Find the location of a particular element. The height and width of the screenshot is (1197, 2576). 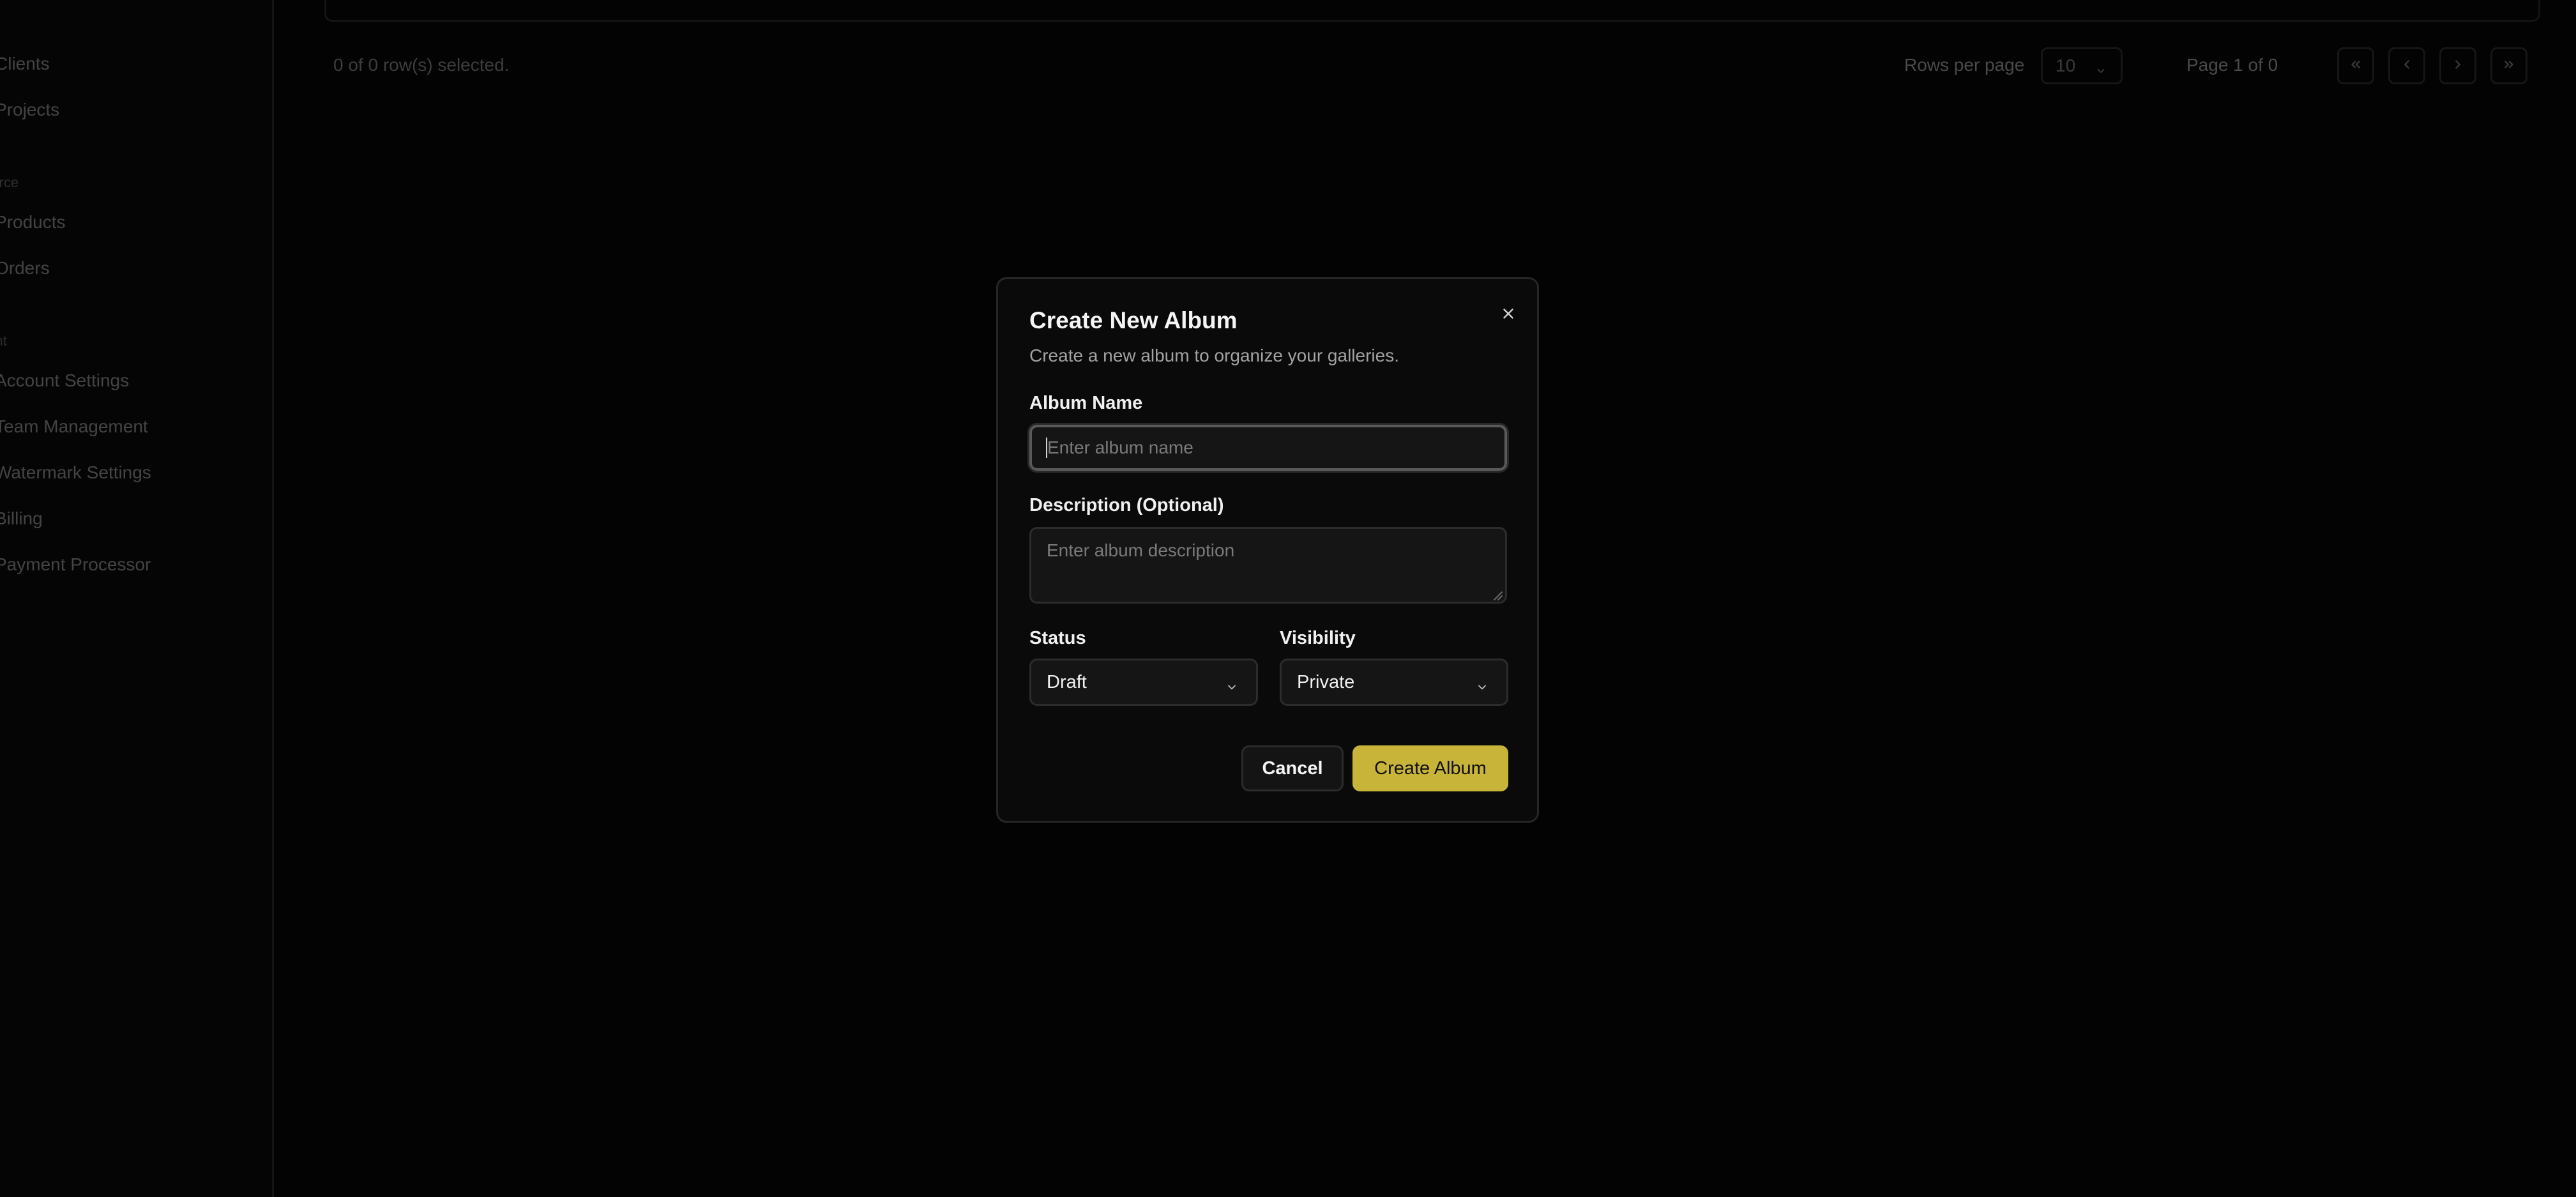

sidebar-item-team-management: Team Management is located at coordinates (74, 426).